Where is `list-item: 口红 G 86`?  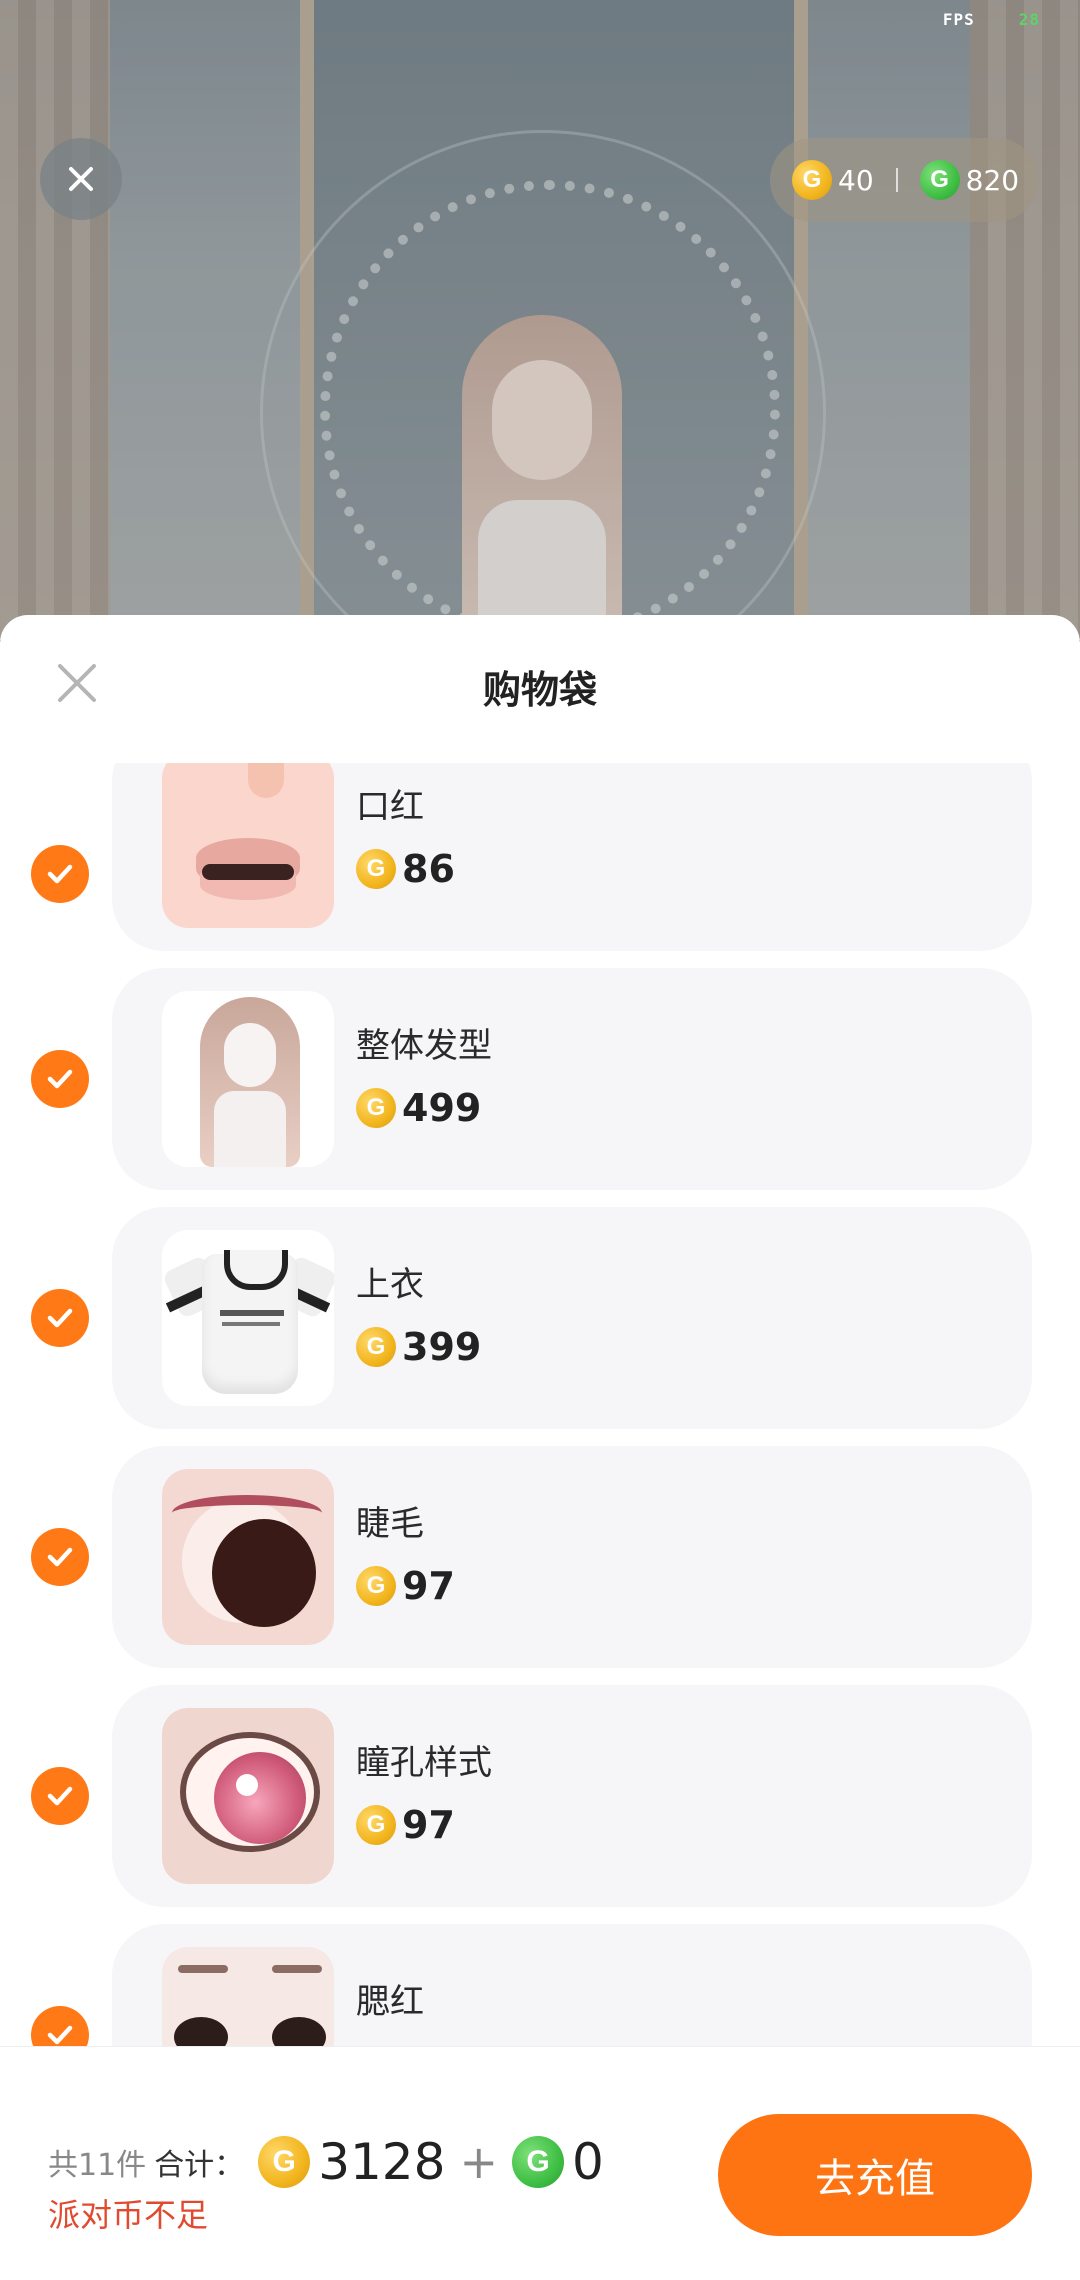 list-item: 口红 G 86 is located at coordinates (540, 857).